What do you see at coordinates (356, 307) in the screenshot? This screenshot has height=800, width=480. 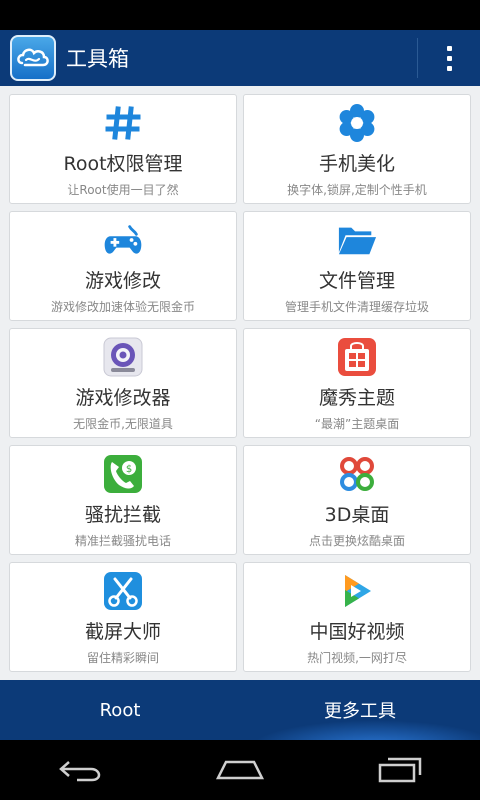 I see `tool-subtitle: 管理手机文件清理缓存垃圾` at bounding box center [356, 307].